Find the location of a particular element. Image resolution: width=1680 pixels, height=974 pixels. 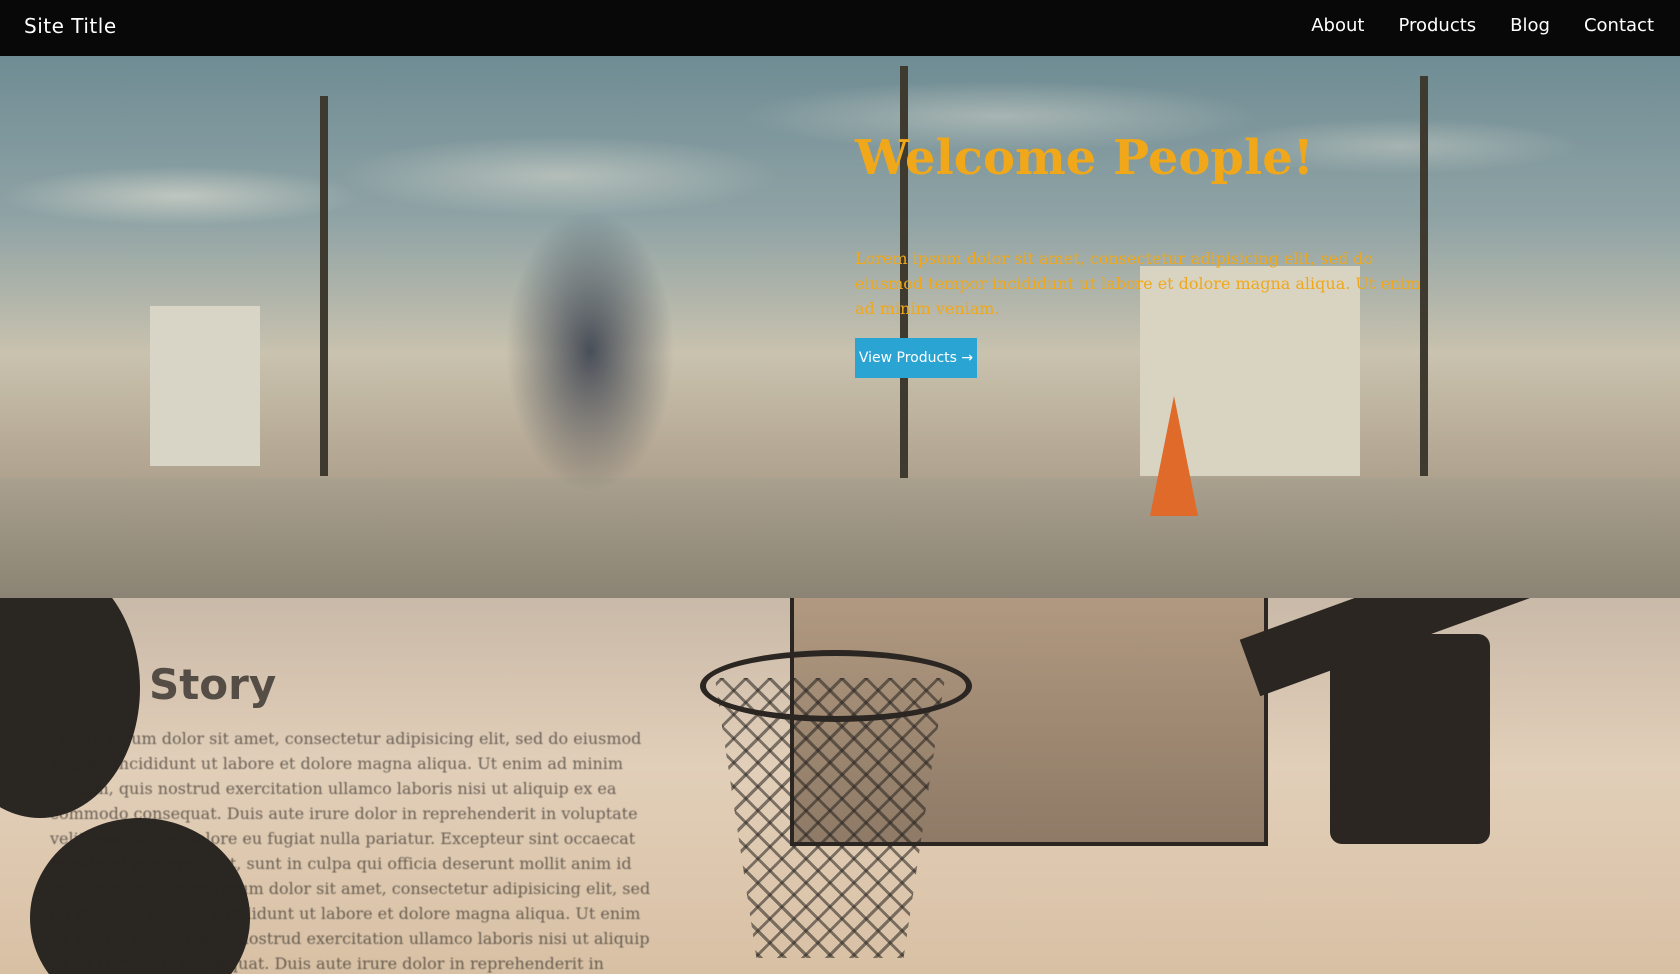

hero-traffic-cone is located at coordinates (1174, 456).